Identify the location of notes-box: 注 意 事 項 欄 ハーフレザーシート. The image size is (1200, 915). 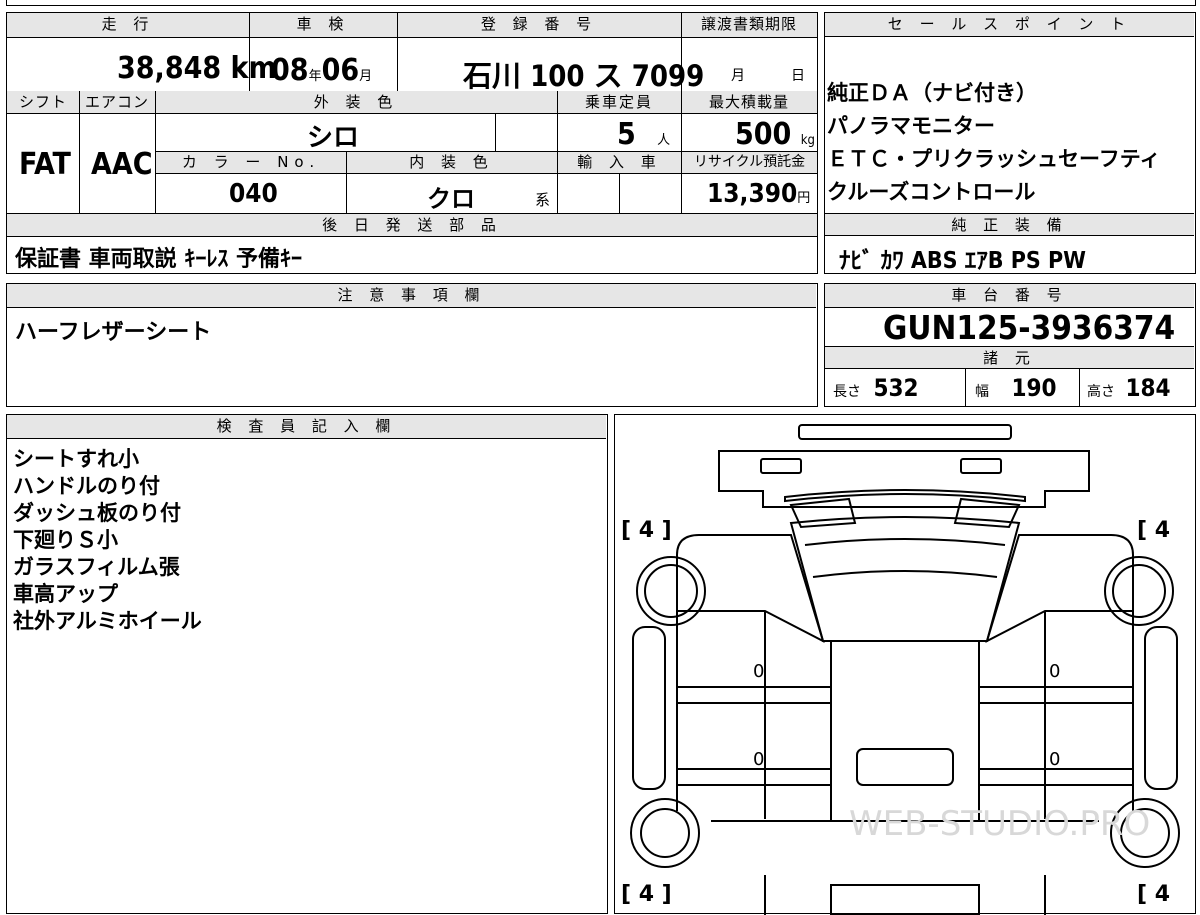
(412, 345).